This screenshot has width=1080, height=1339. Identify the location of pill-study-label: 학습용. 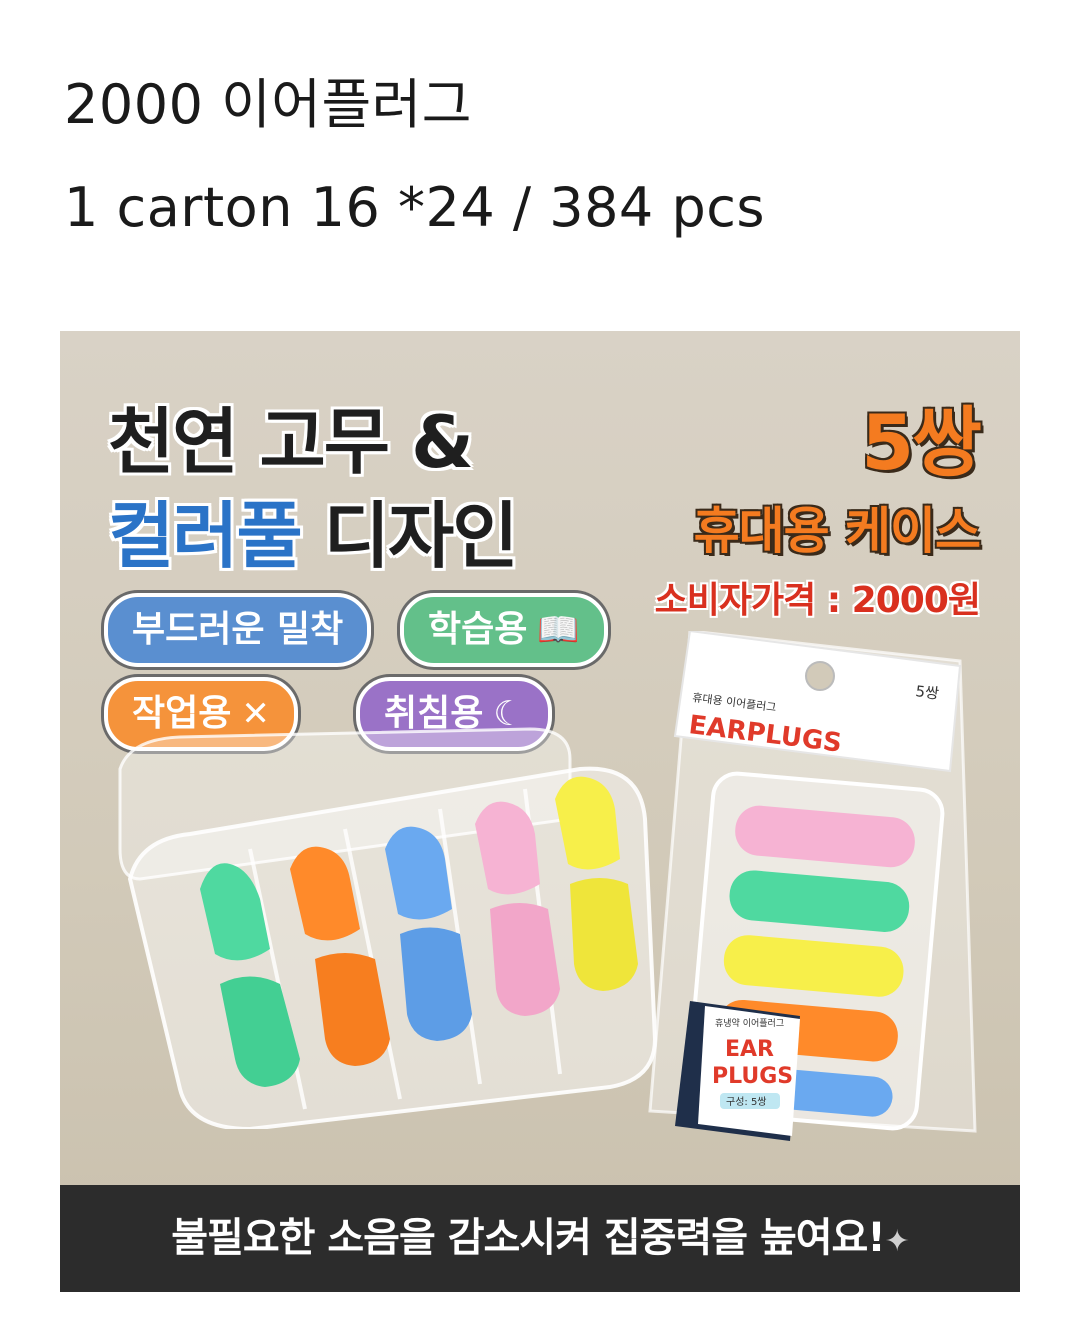
(478, 629).